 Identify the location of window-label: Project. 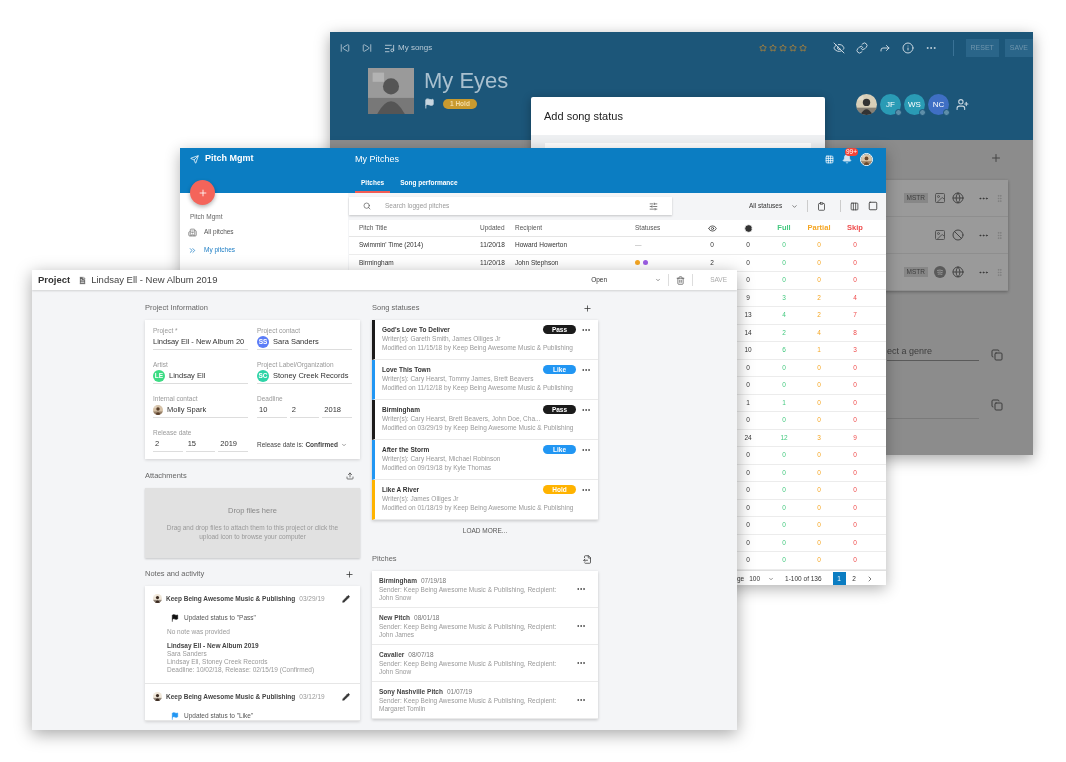
(54, 279).